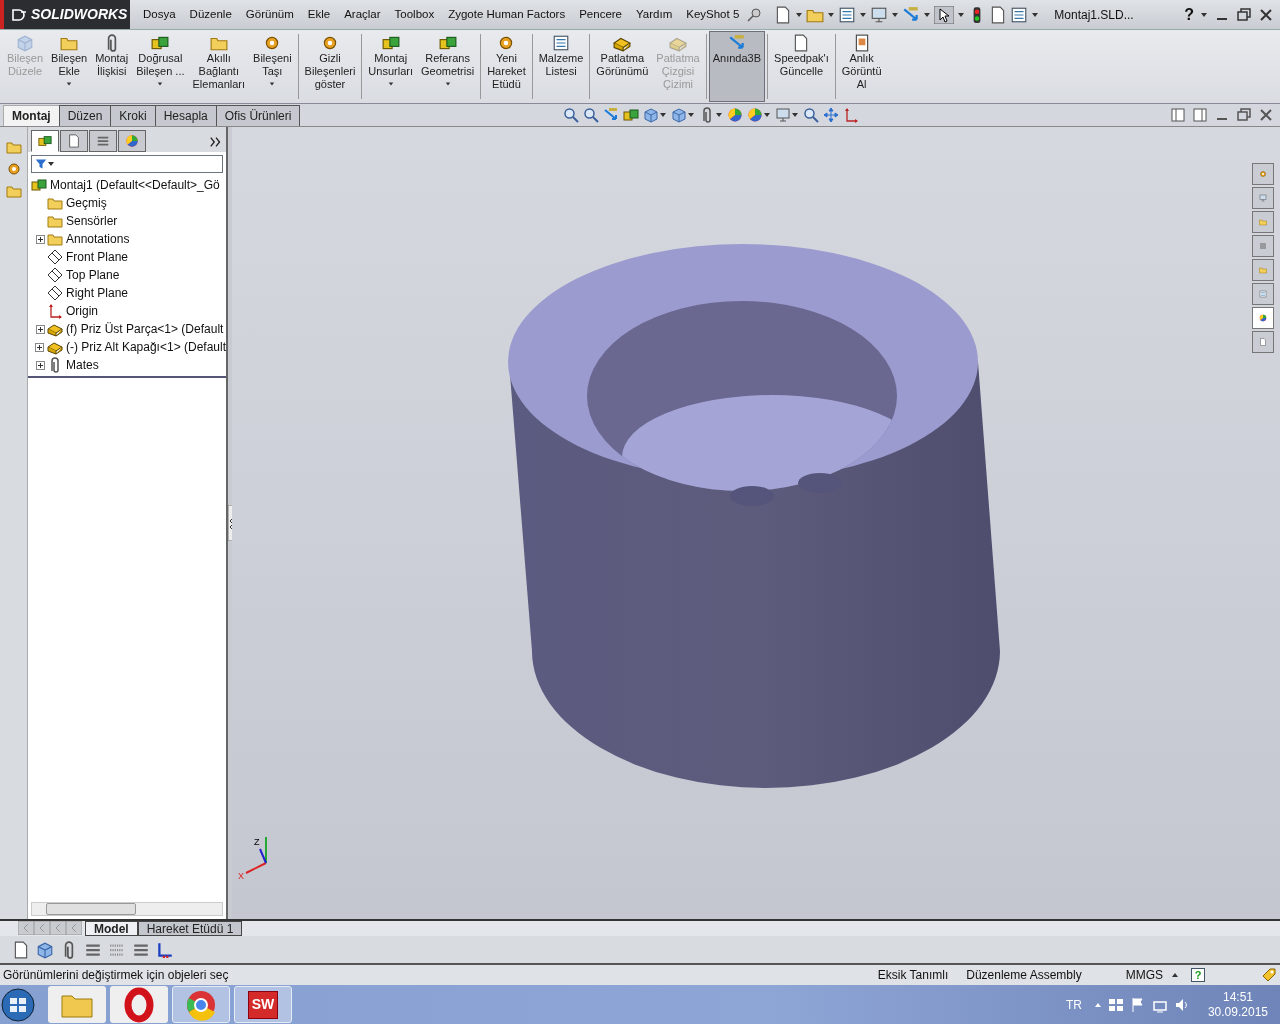 The width and height of the screenshot is (1280, 1024). Describe the element at coordinates (801, 66) in the screenshot. I see `ribbon-button: Speedpak'ı Güncelle` at that location.